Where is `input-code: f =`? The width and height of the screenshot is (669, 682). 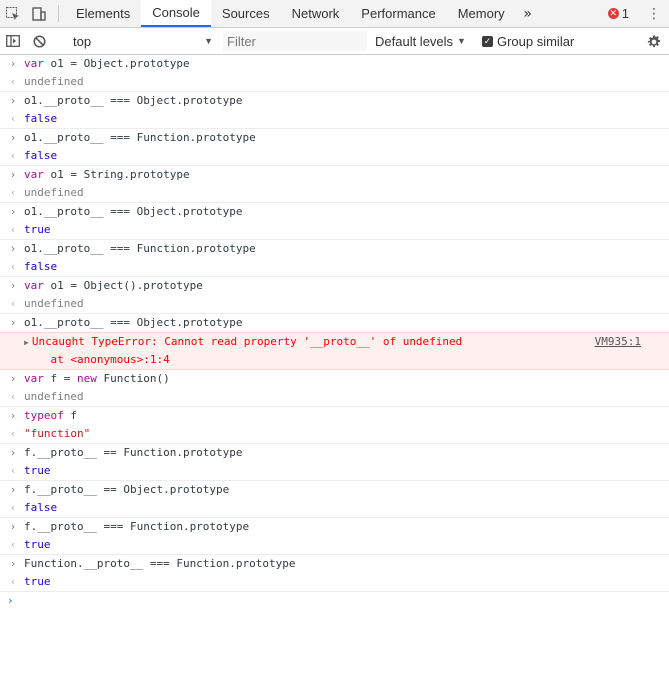 input-code: f = is located at coordinates (63, 378).